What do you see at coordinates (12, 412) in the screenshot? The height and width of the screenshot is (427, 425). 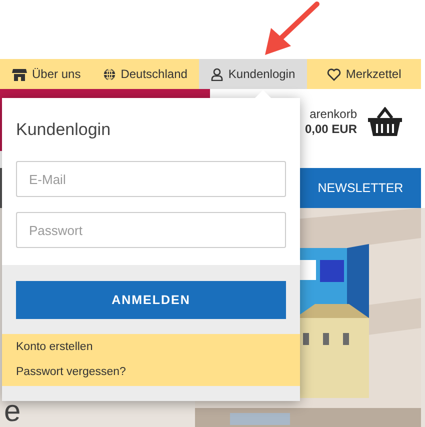 I see `hero-text: e` at bounding box center [12, 412].